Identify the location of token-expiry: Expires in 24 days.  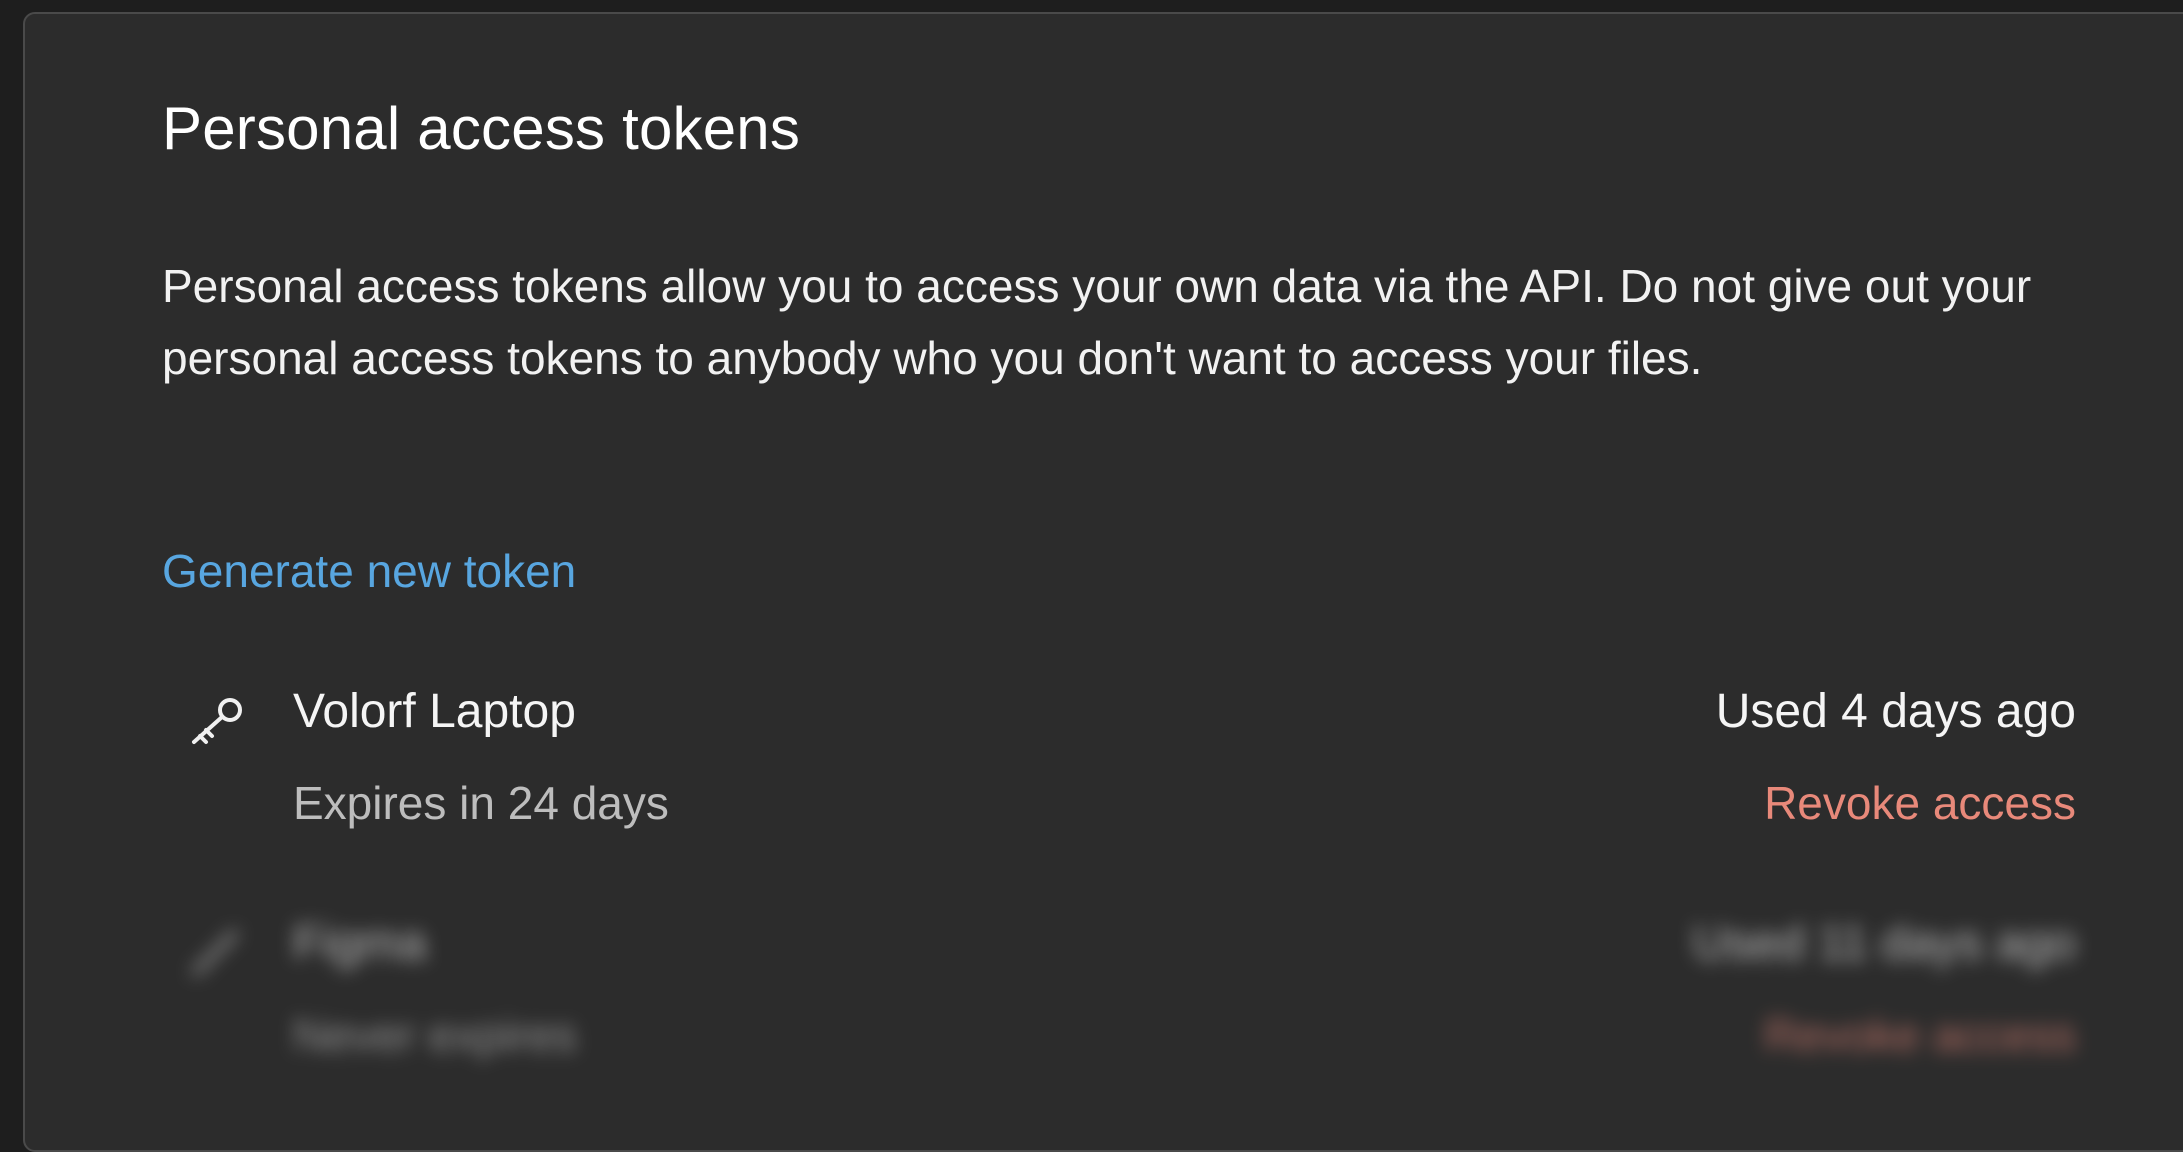
(481, 803).